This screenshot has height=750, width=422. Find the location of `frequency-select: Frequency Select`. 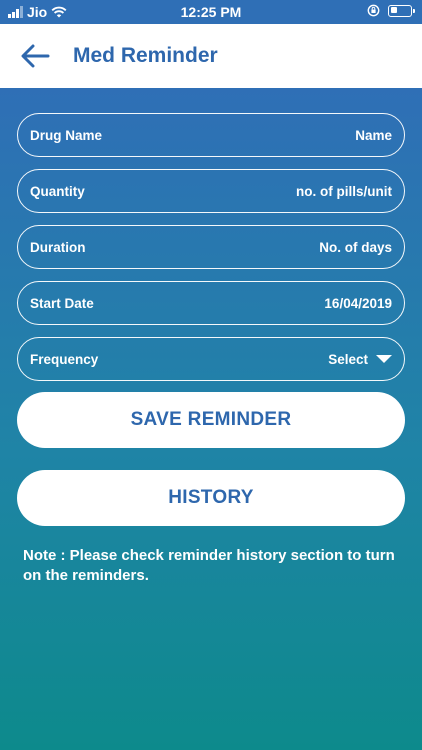

frequency-select: Frequency Select is located at coordinates (211, 359).